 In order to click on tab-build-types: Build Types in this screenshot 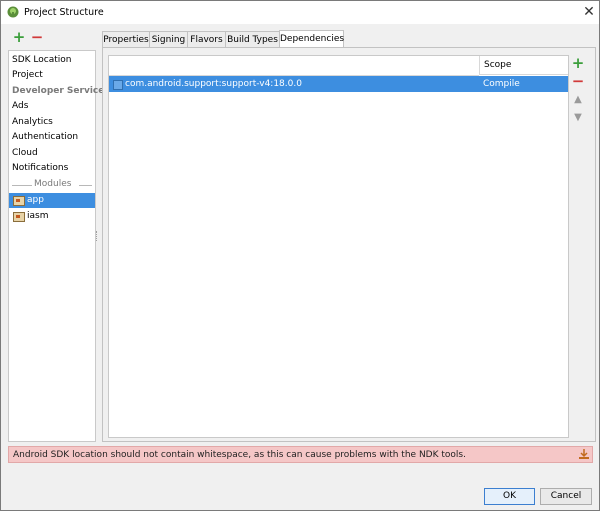, I will do `click(252, 39)`.